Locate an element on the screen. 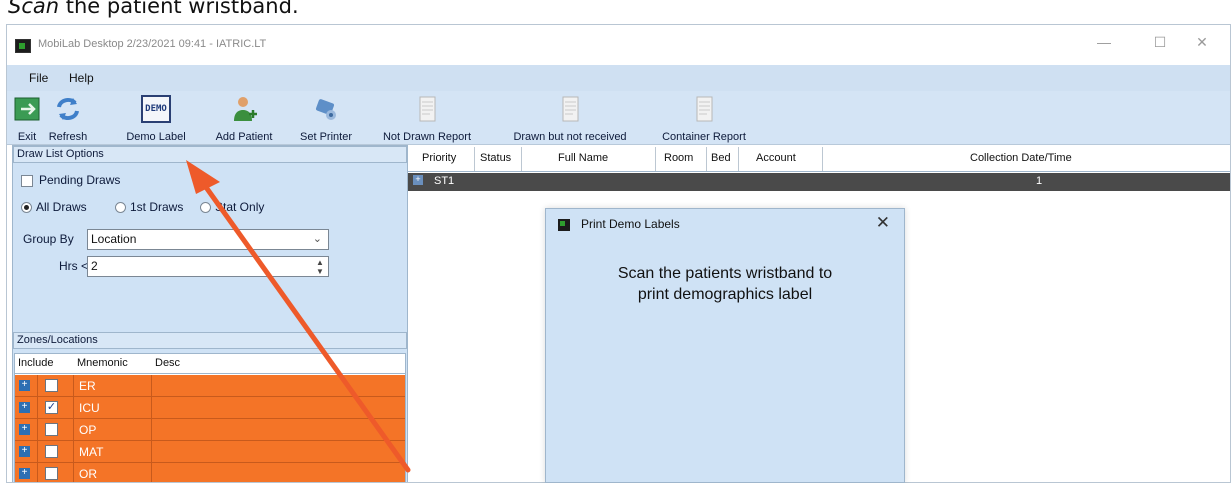 The width and height of the screenshot is (1231, 483). stat-only-radio: Stat Only is located at coordinates (232, 207).